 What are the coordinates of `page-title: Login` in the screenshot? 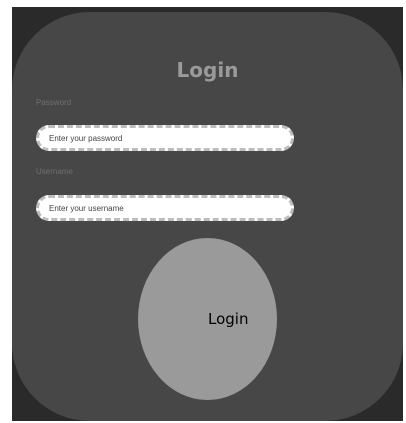 It's located at (207, 70).